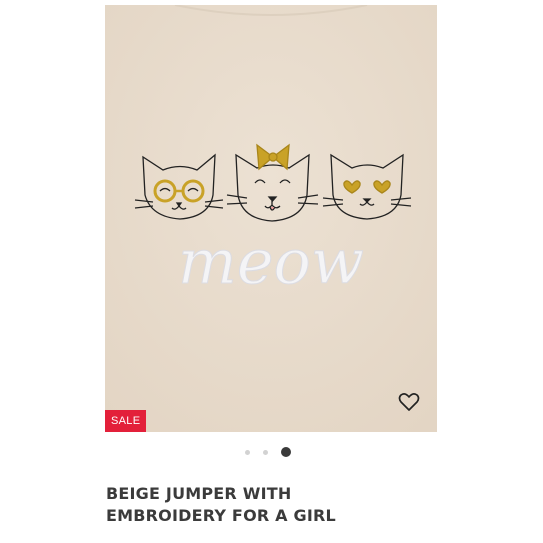  I want to click on meow-embroidery: meow, so click(271, 261).